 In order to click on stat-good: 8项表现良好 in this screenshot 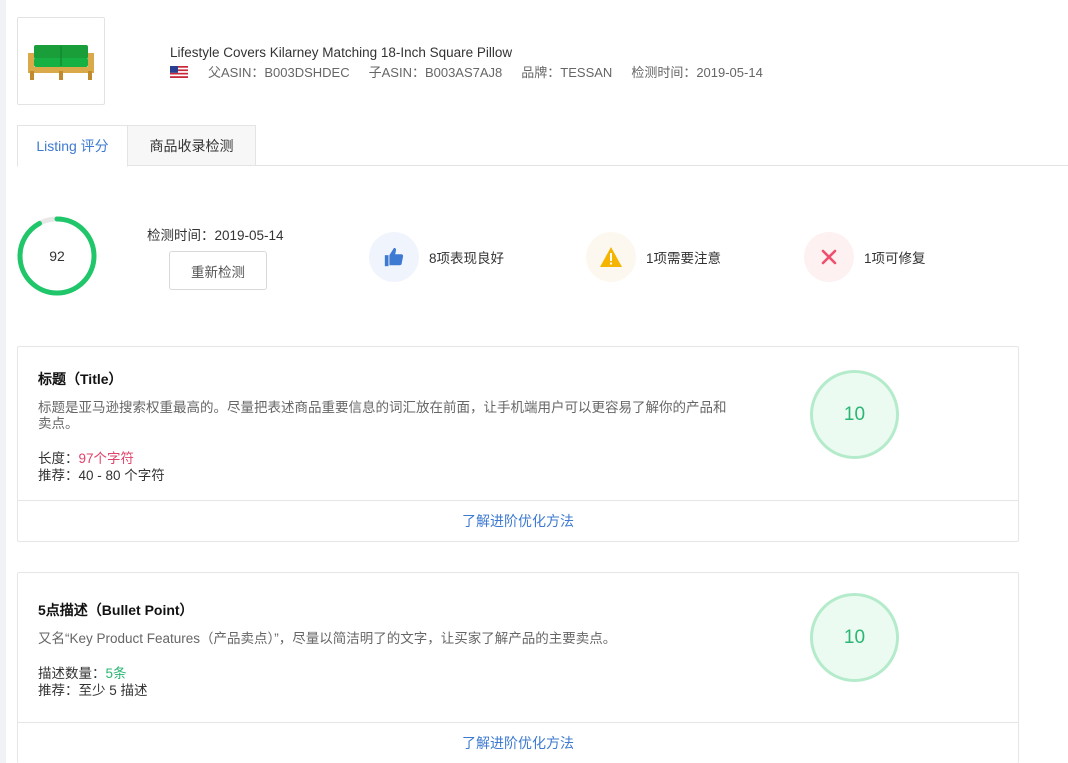, I will do `click(436, 257)`.